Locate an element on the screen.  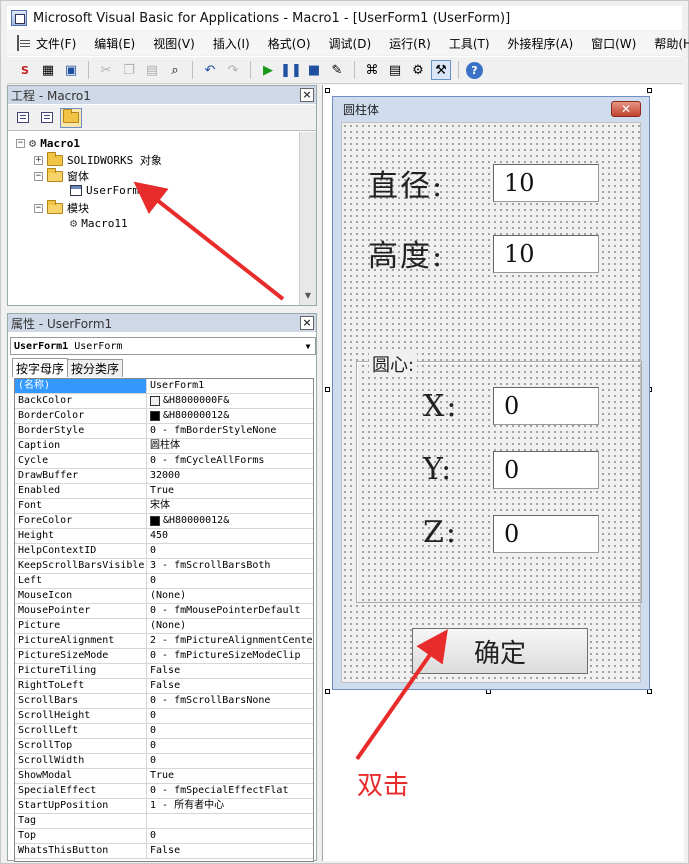
menu-run: 运行(R) is located at coordinates (410, 43).